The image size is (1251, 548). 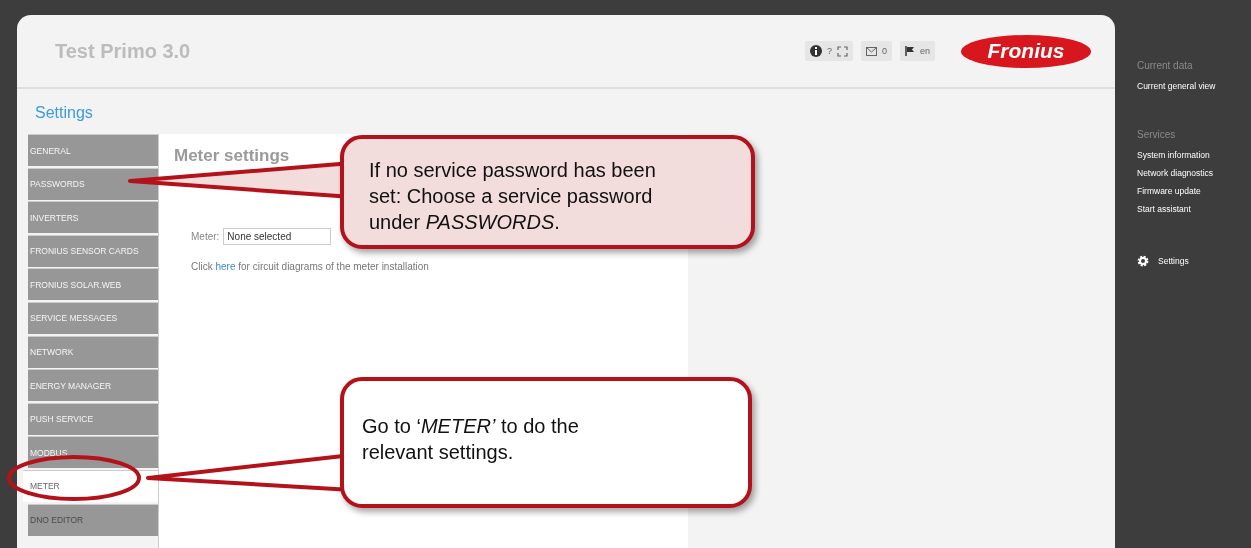 What do you see at coordinates (871, 51) in the screenshot?
I see `mail-icon` at bounding box center [871, 51].